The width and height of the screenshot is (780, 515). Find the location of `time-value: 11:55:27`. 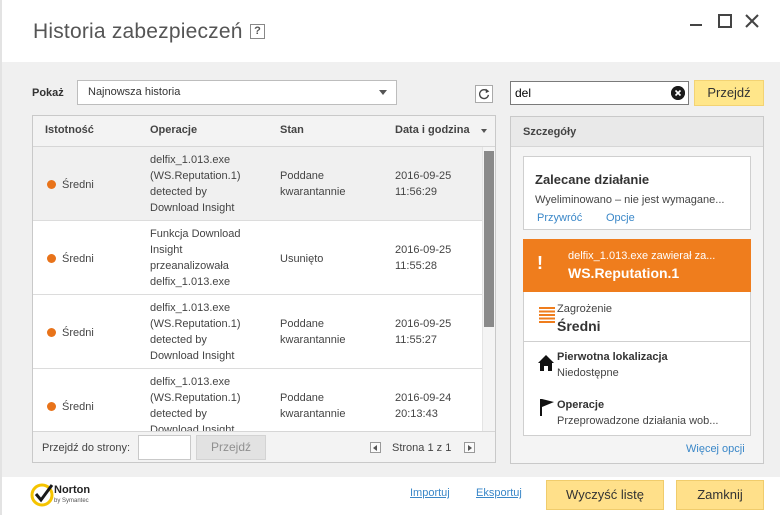

time-value: 11:55:27 is located at coordinates (416, 340).